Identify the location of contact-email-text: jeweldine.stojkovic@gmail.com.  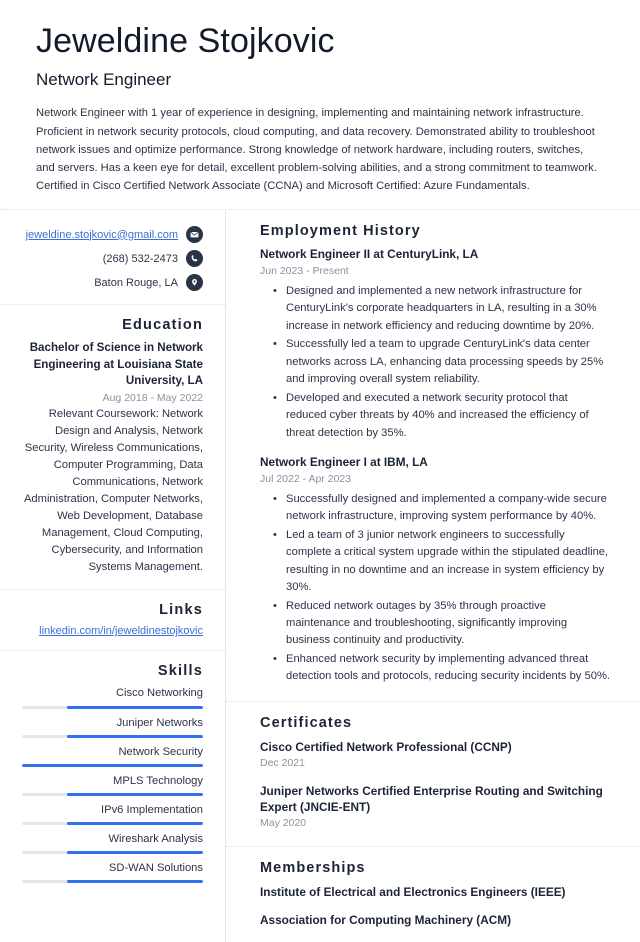
(102, 235).